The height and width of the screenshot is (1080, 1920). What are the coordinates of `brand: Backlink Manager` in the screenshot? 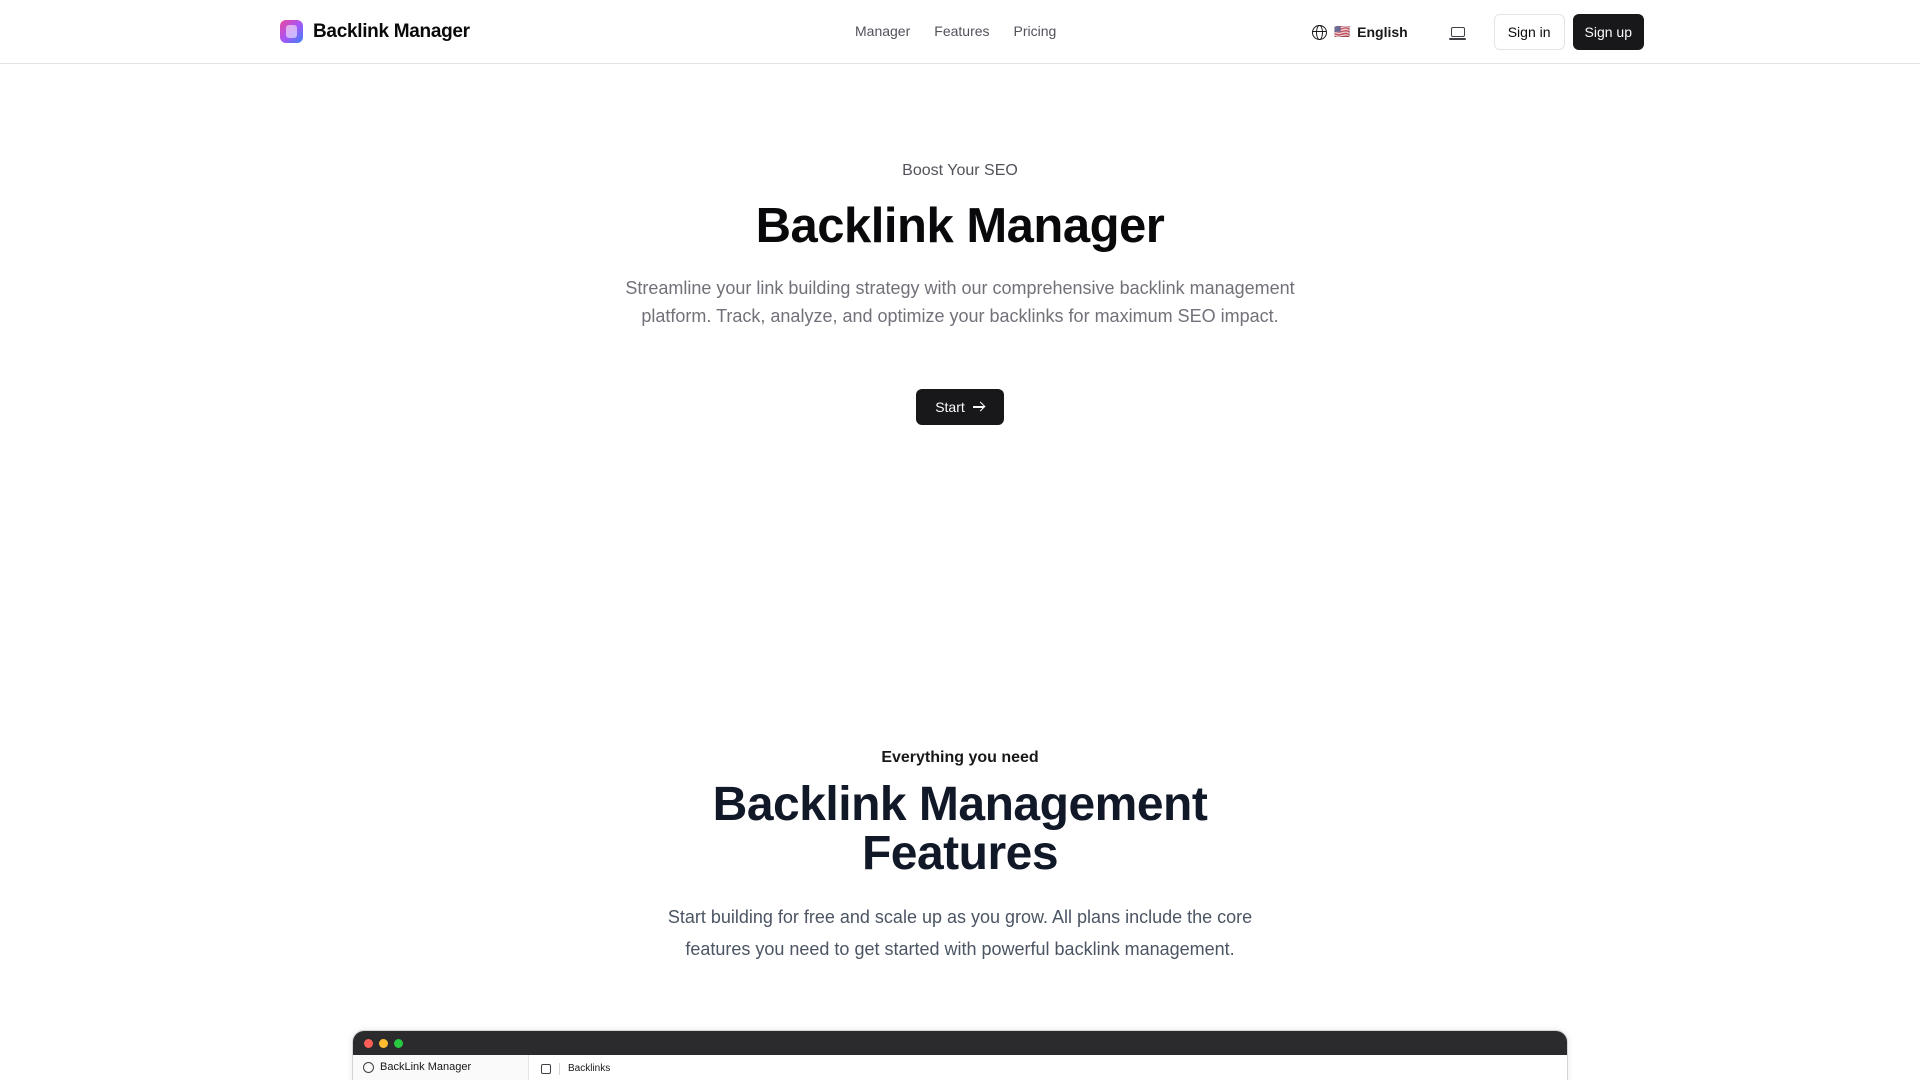 It's located at (375, 31).